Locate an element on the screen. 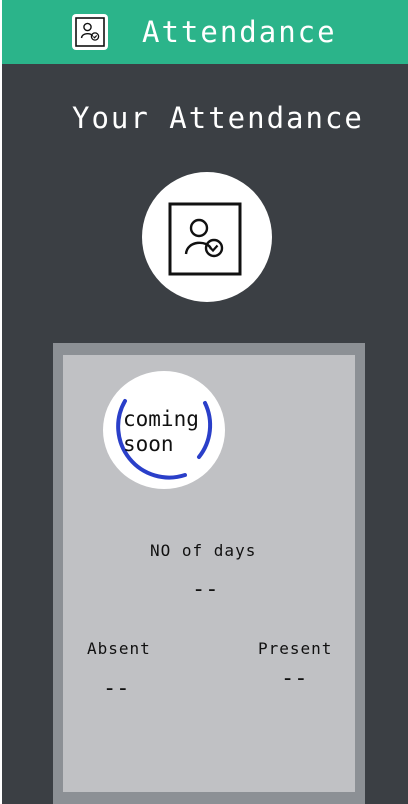 Image resolution: width=408 pixels, height=804 pixels. absent-value: -- is located at coordinates (116, 688).